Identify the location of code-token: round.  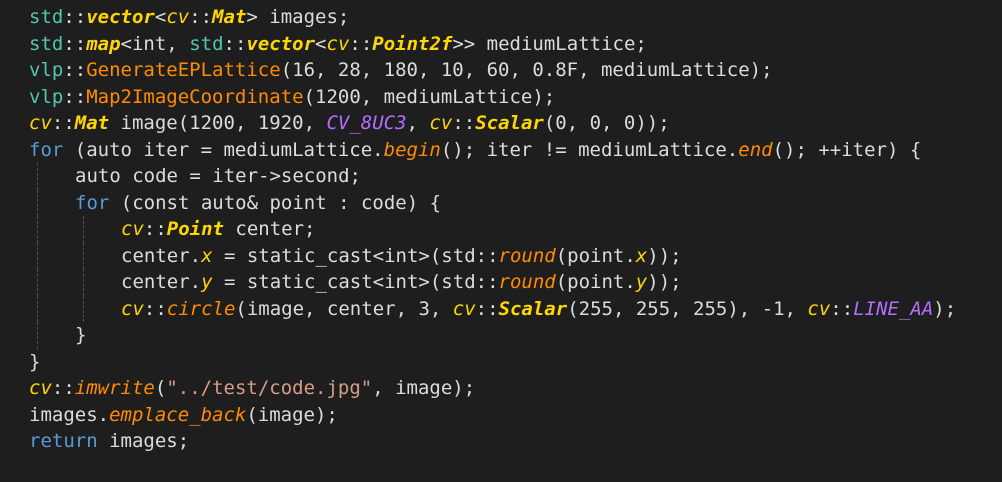
(527, 282).